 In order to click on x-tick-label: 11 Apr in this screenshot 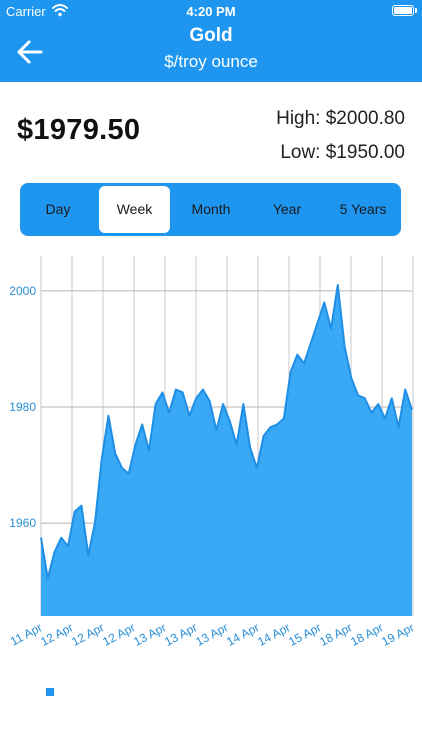, I will do `click(26, 634)`.